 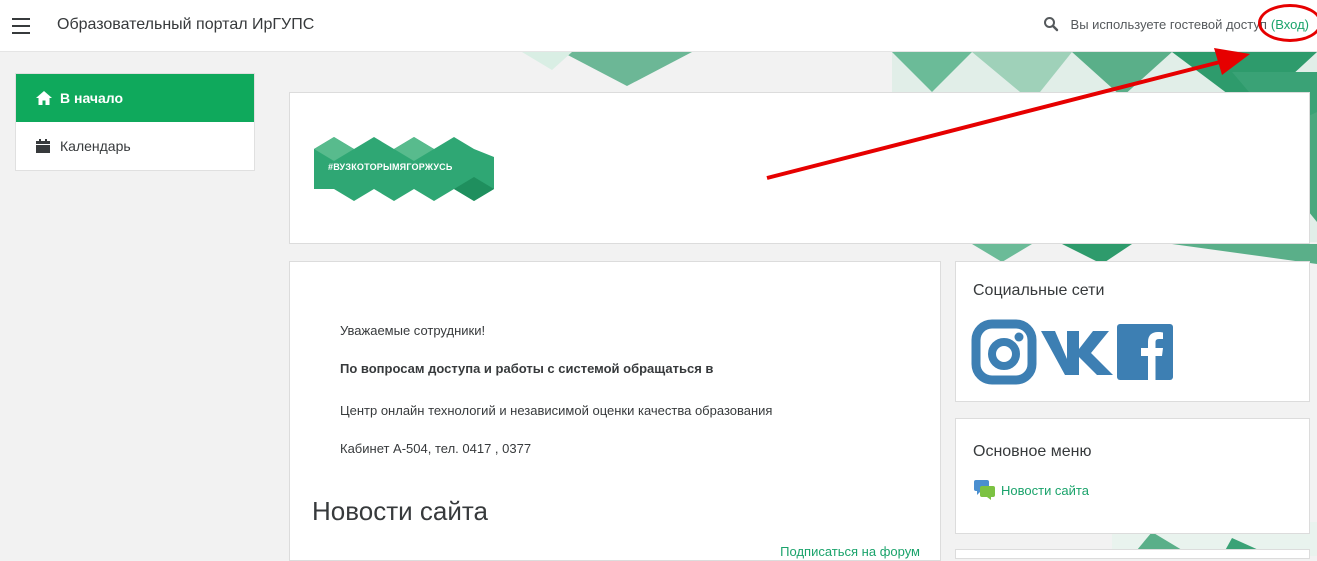 I want to click on main-menu-block: Основное меню Новости сайта, so click(x=1132, y=476).